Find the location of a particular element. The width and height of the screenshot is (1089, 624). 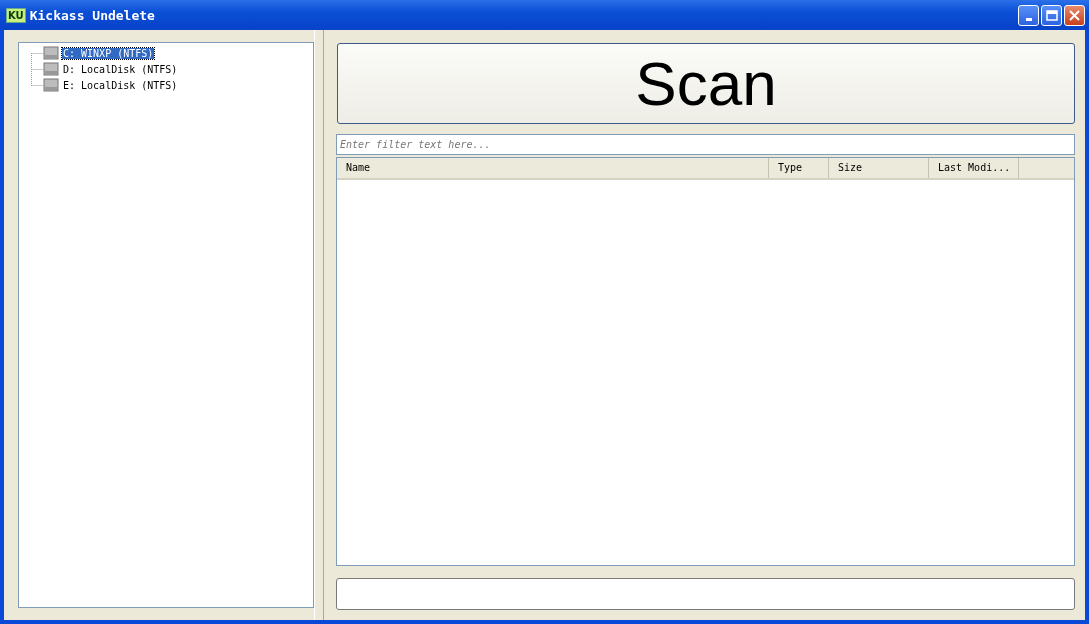

drive-item: D: LocalDisk (NTFS) is located at coordinates (120, 69).